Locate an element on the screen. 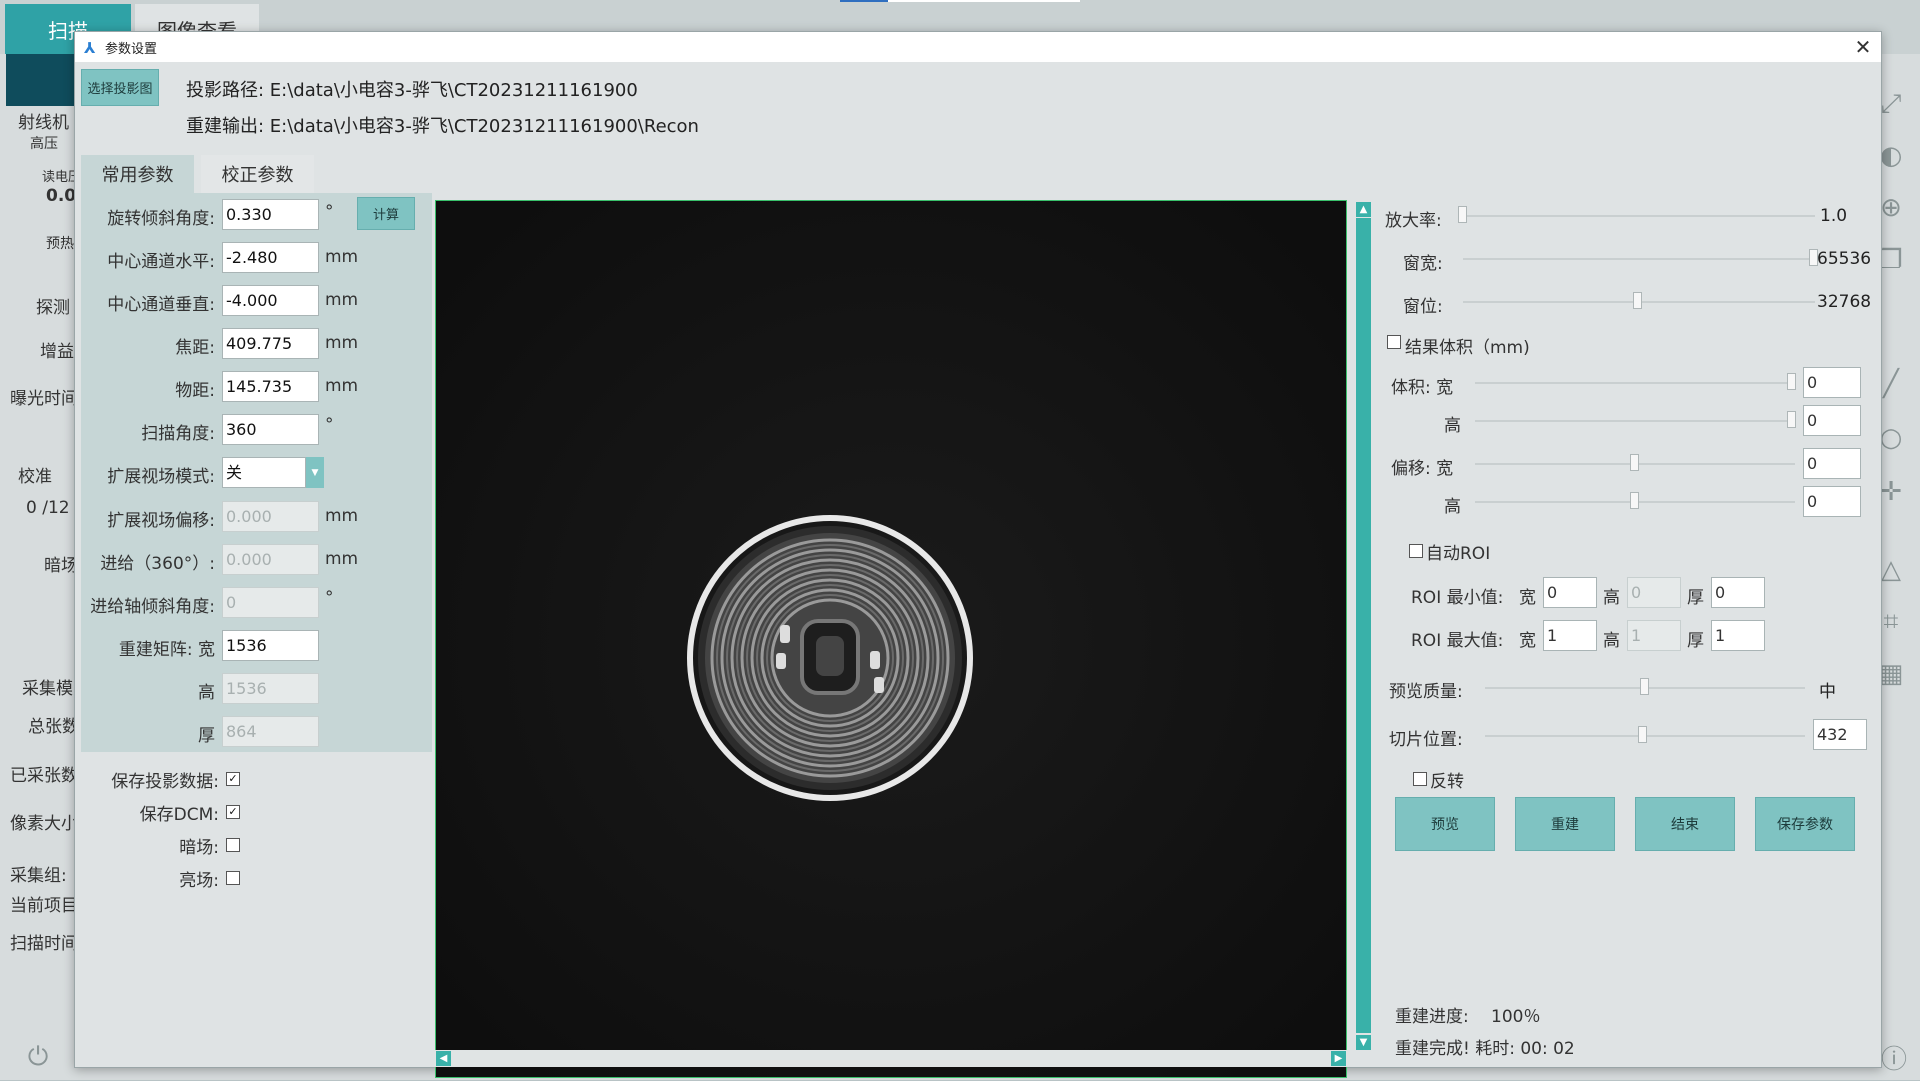 Image resolution: width=1920 pixels, height=1081 pixels. offset-height-thumb is located at coordinates (1634, 500).